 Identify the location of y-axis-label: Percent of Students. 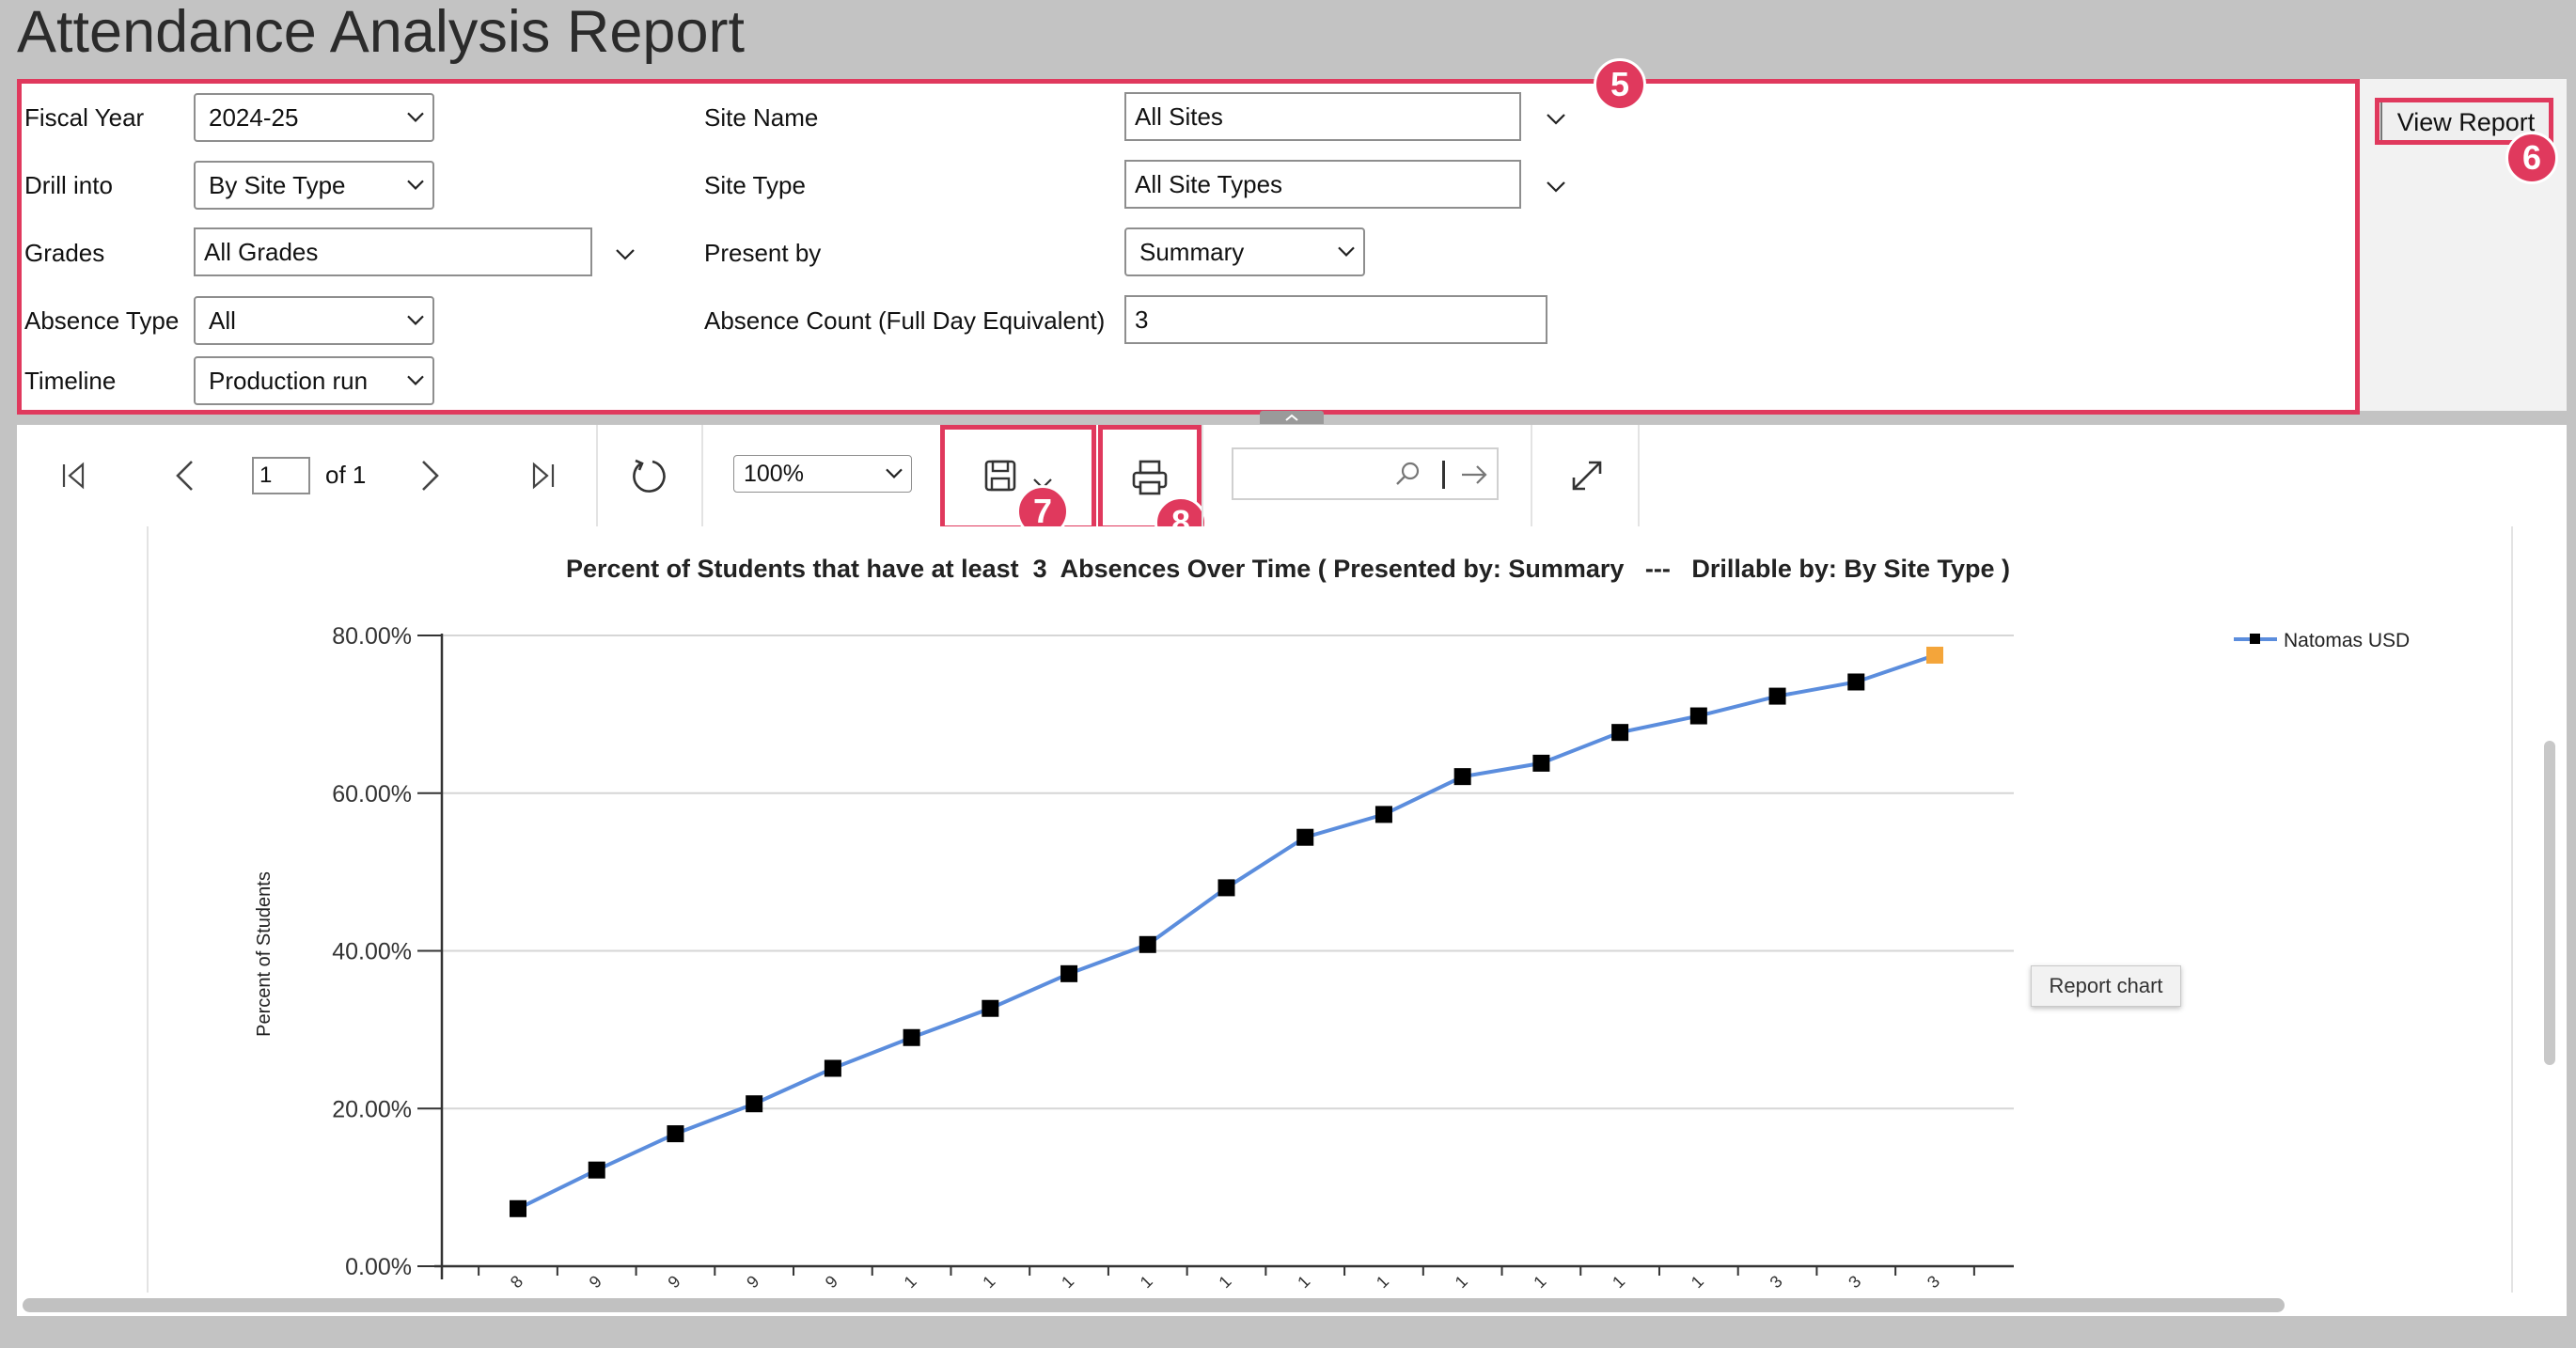
(264, 954).